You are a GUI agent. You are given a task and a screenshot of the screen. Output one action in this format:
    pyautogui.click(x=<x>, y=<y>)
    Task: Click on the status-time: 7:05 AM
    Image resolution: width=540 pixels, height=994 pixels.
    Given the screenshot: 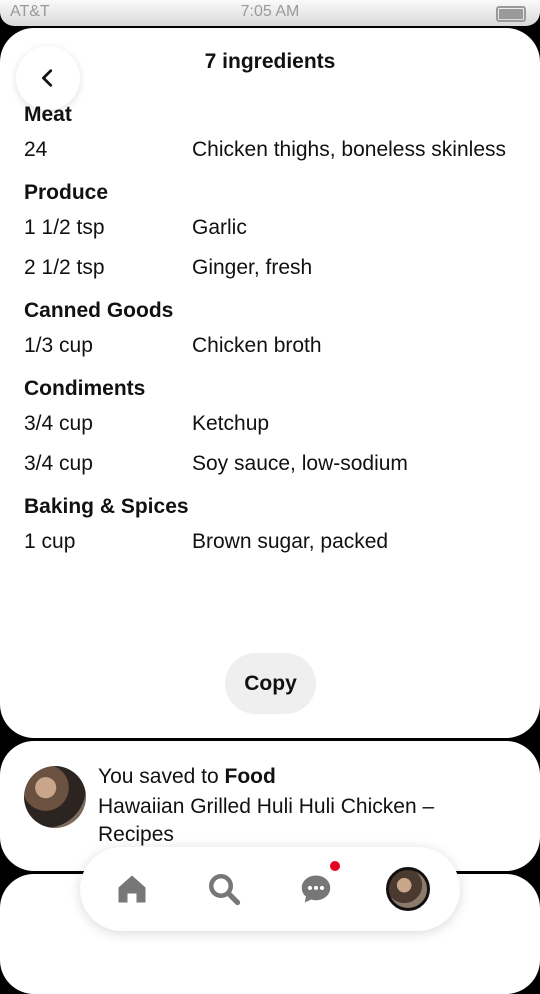 What is the action you would take?
    pyautogui.click(x=270, y=11)
    